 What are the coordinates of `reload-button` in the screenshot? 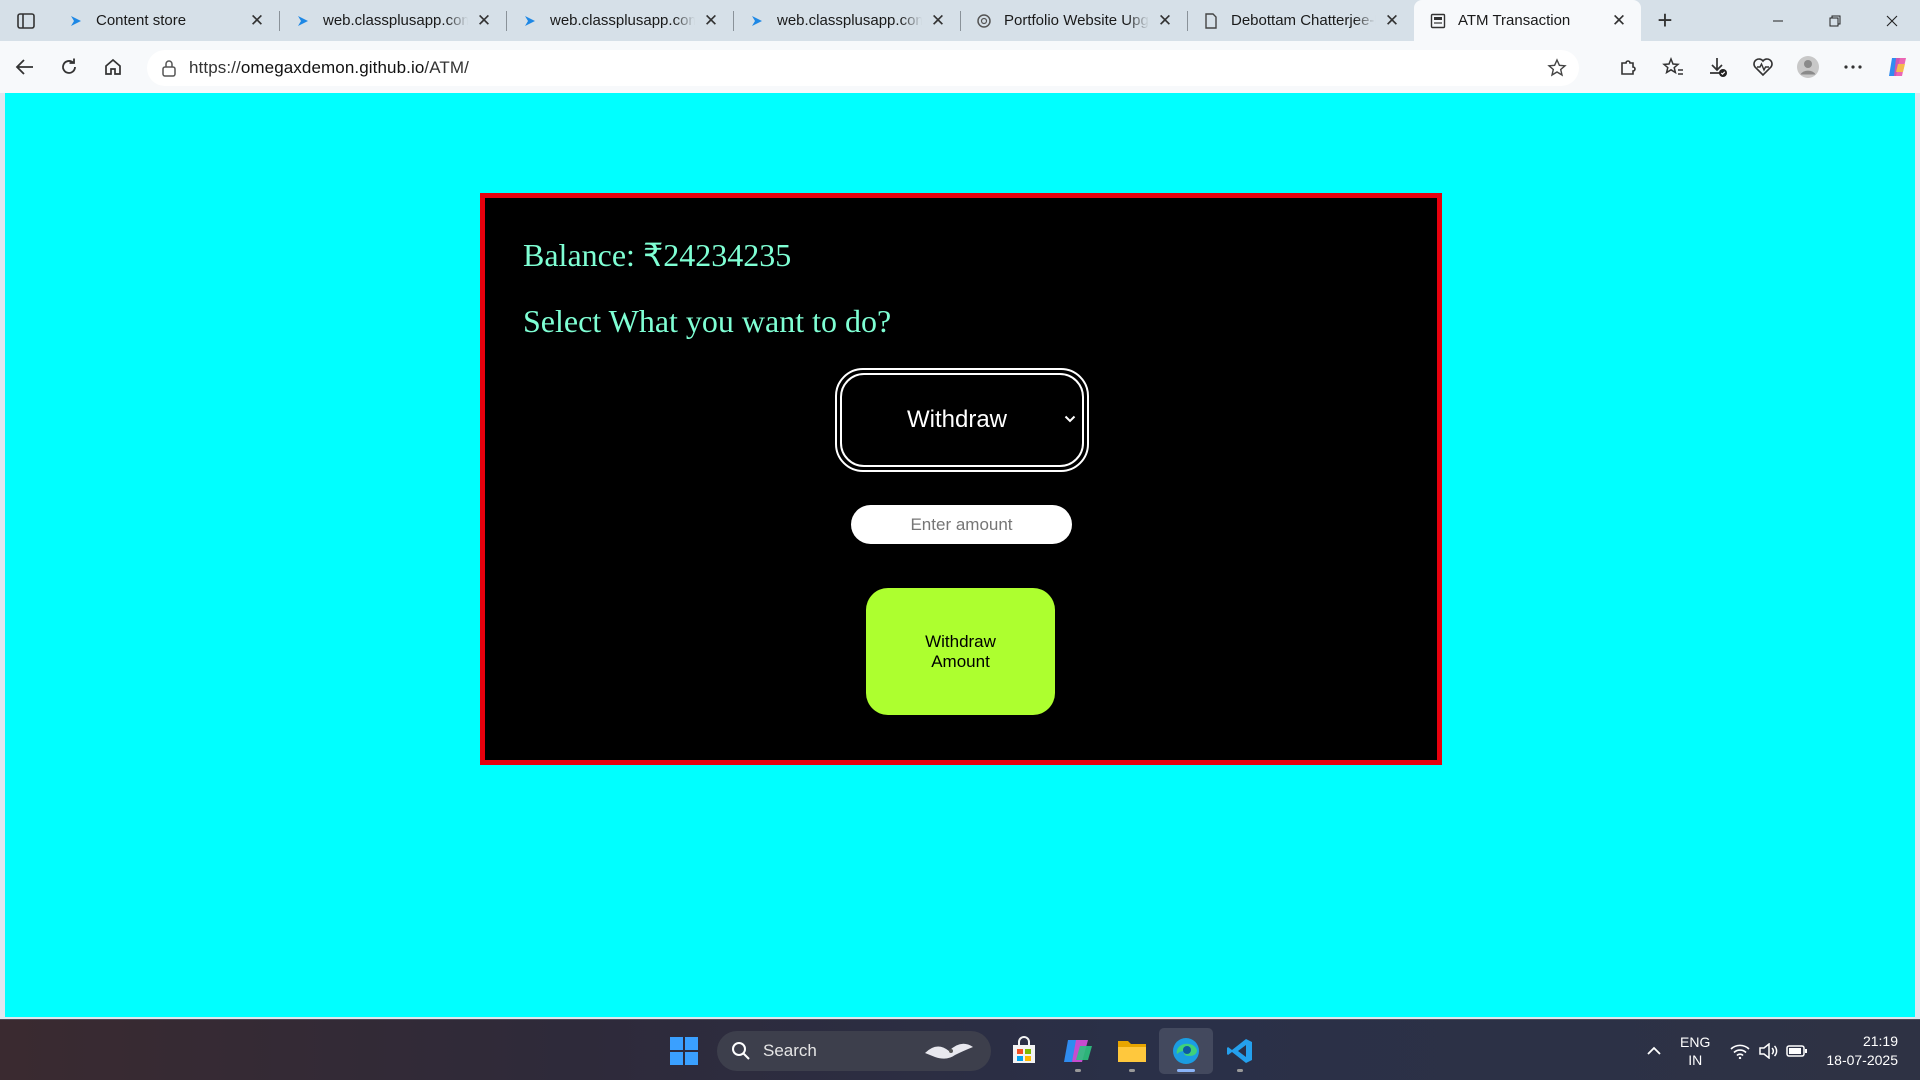 It's located at (69, 67).